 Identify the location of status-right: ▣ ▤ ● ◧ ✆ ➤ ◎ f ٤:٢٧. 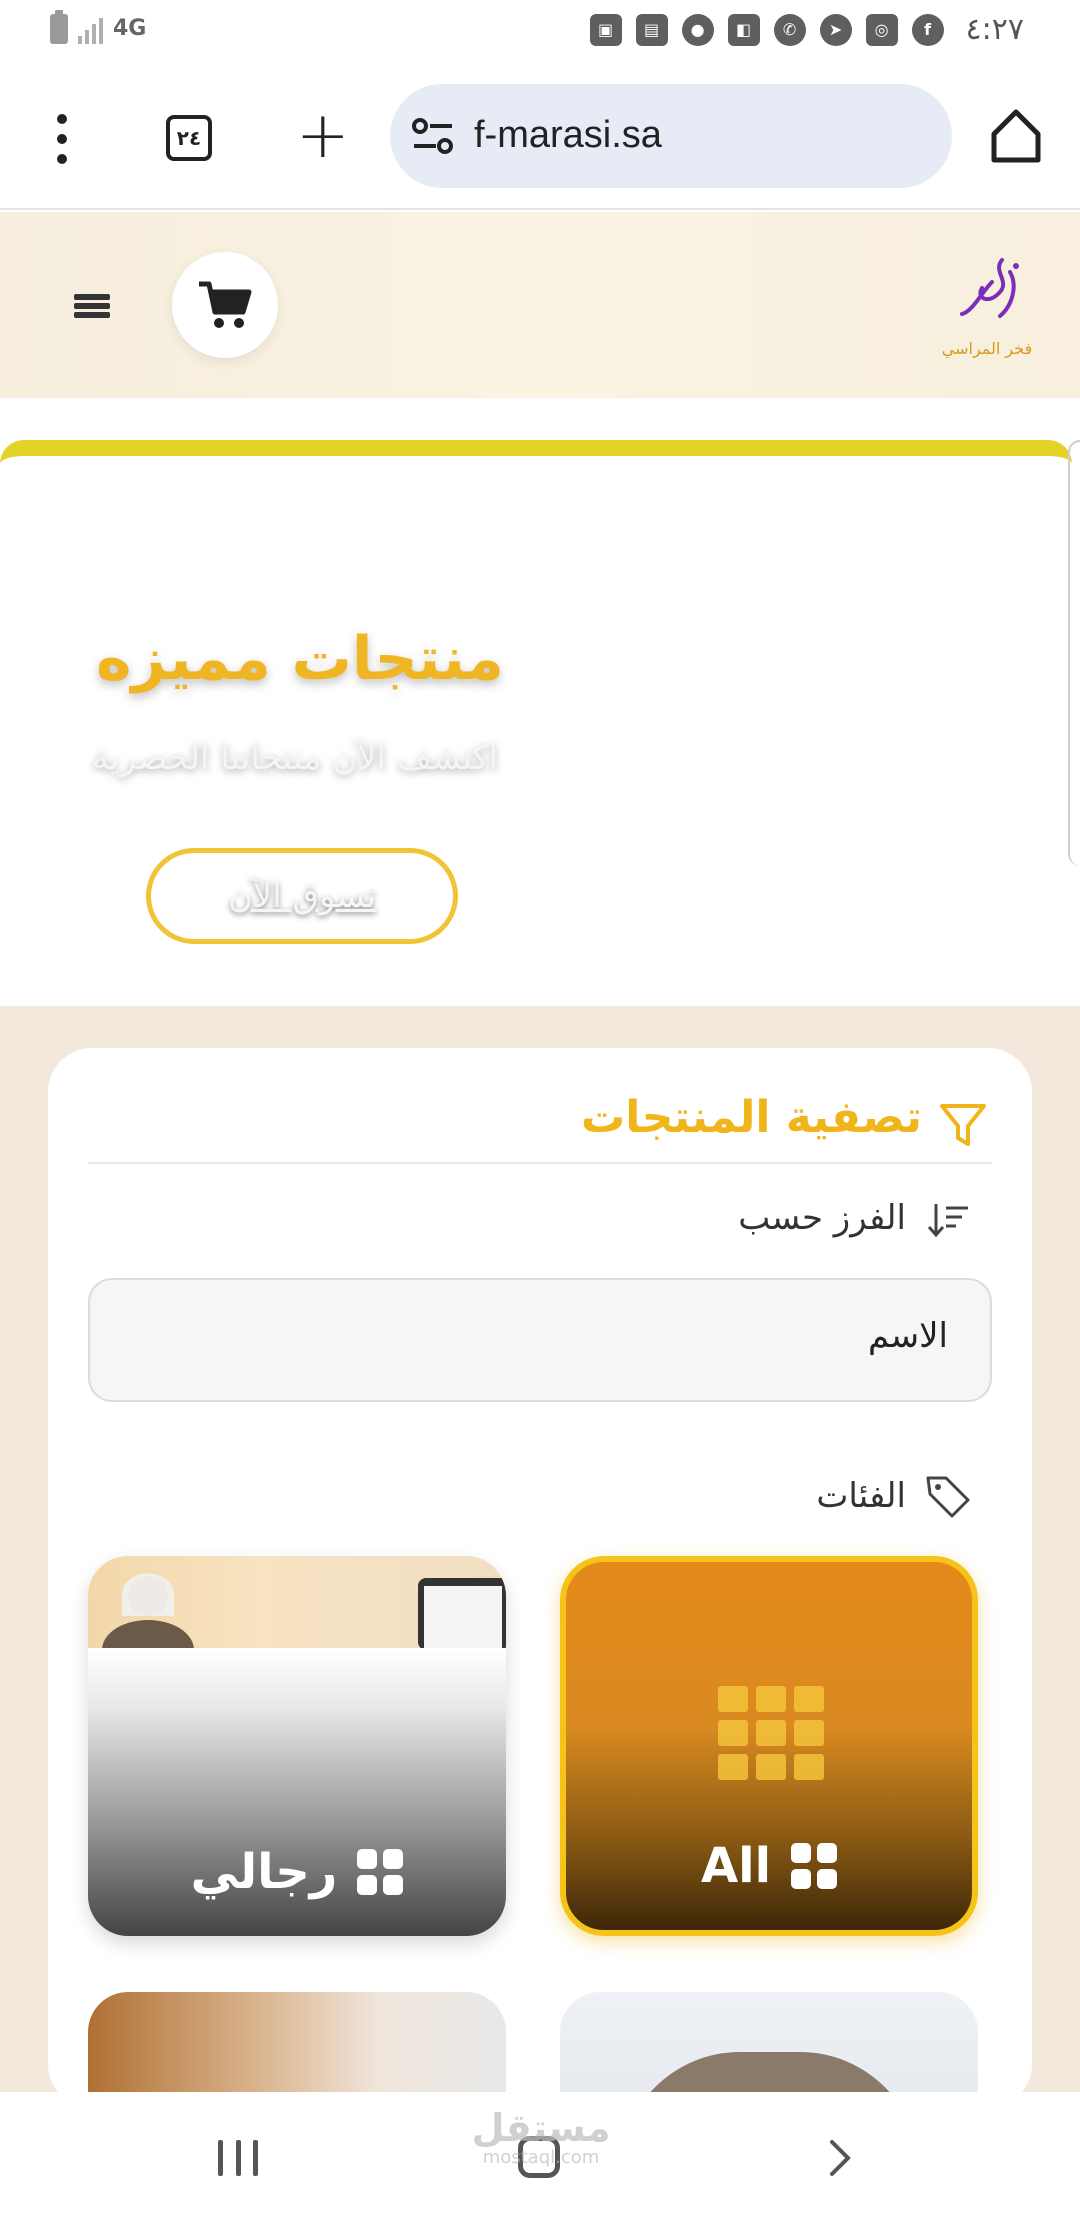
(806, 29).